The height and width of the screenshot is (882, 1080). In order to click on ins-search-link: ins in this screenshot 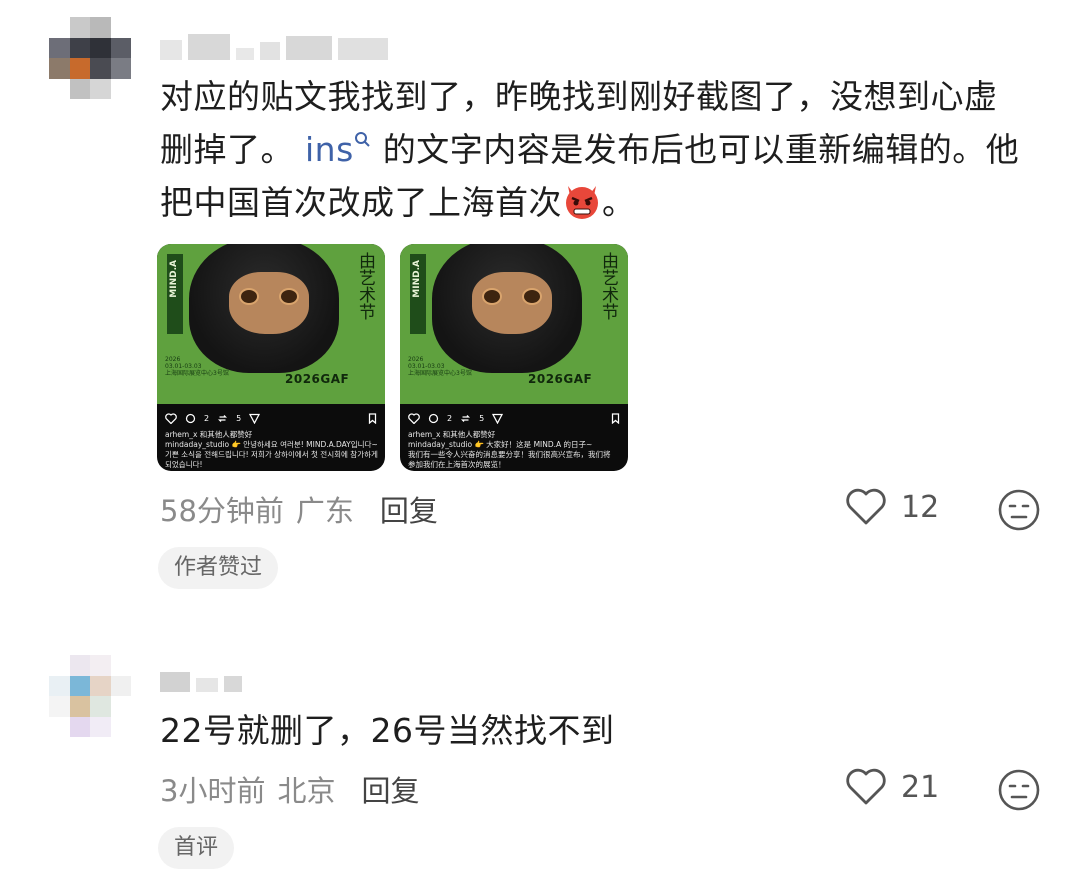, I will do `click(338, 149)`.